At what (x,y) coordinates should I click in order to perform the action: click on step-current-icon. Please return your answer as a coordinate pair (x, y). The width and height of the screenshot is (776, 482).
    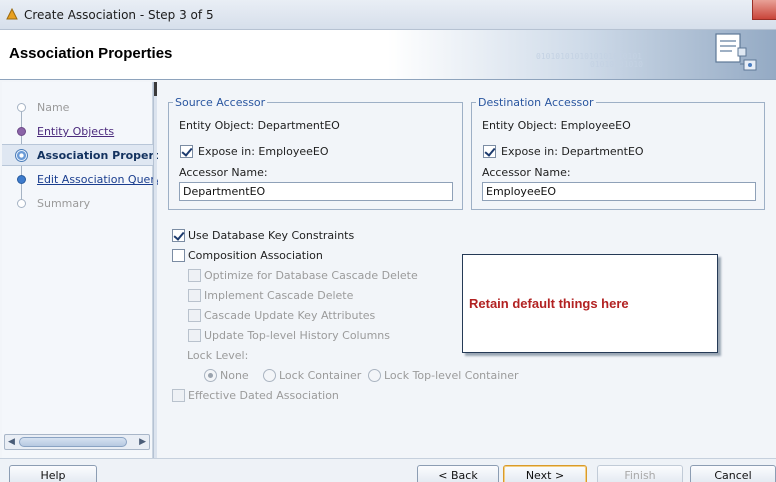
    Looking at the image, I should click on (21, 155).